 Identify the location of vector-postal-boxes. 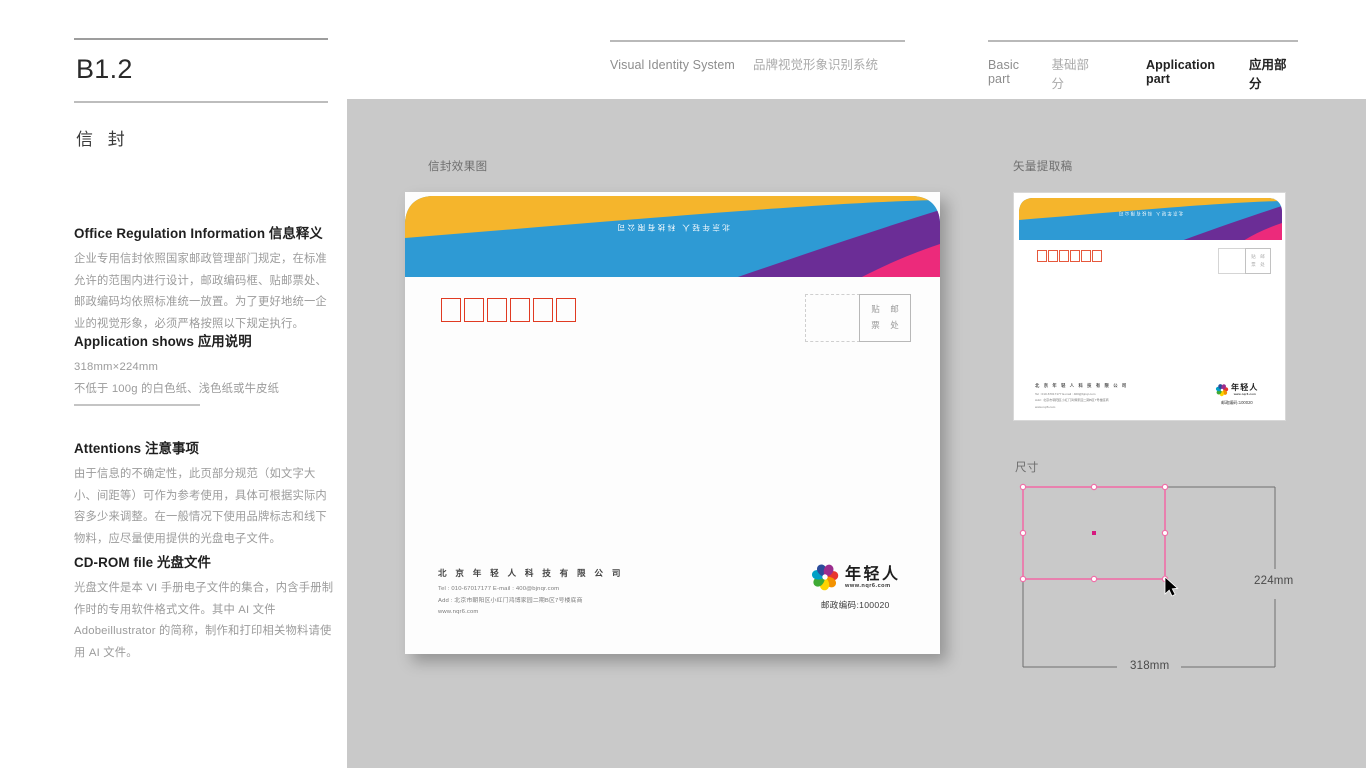
(1069, 256).